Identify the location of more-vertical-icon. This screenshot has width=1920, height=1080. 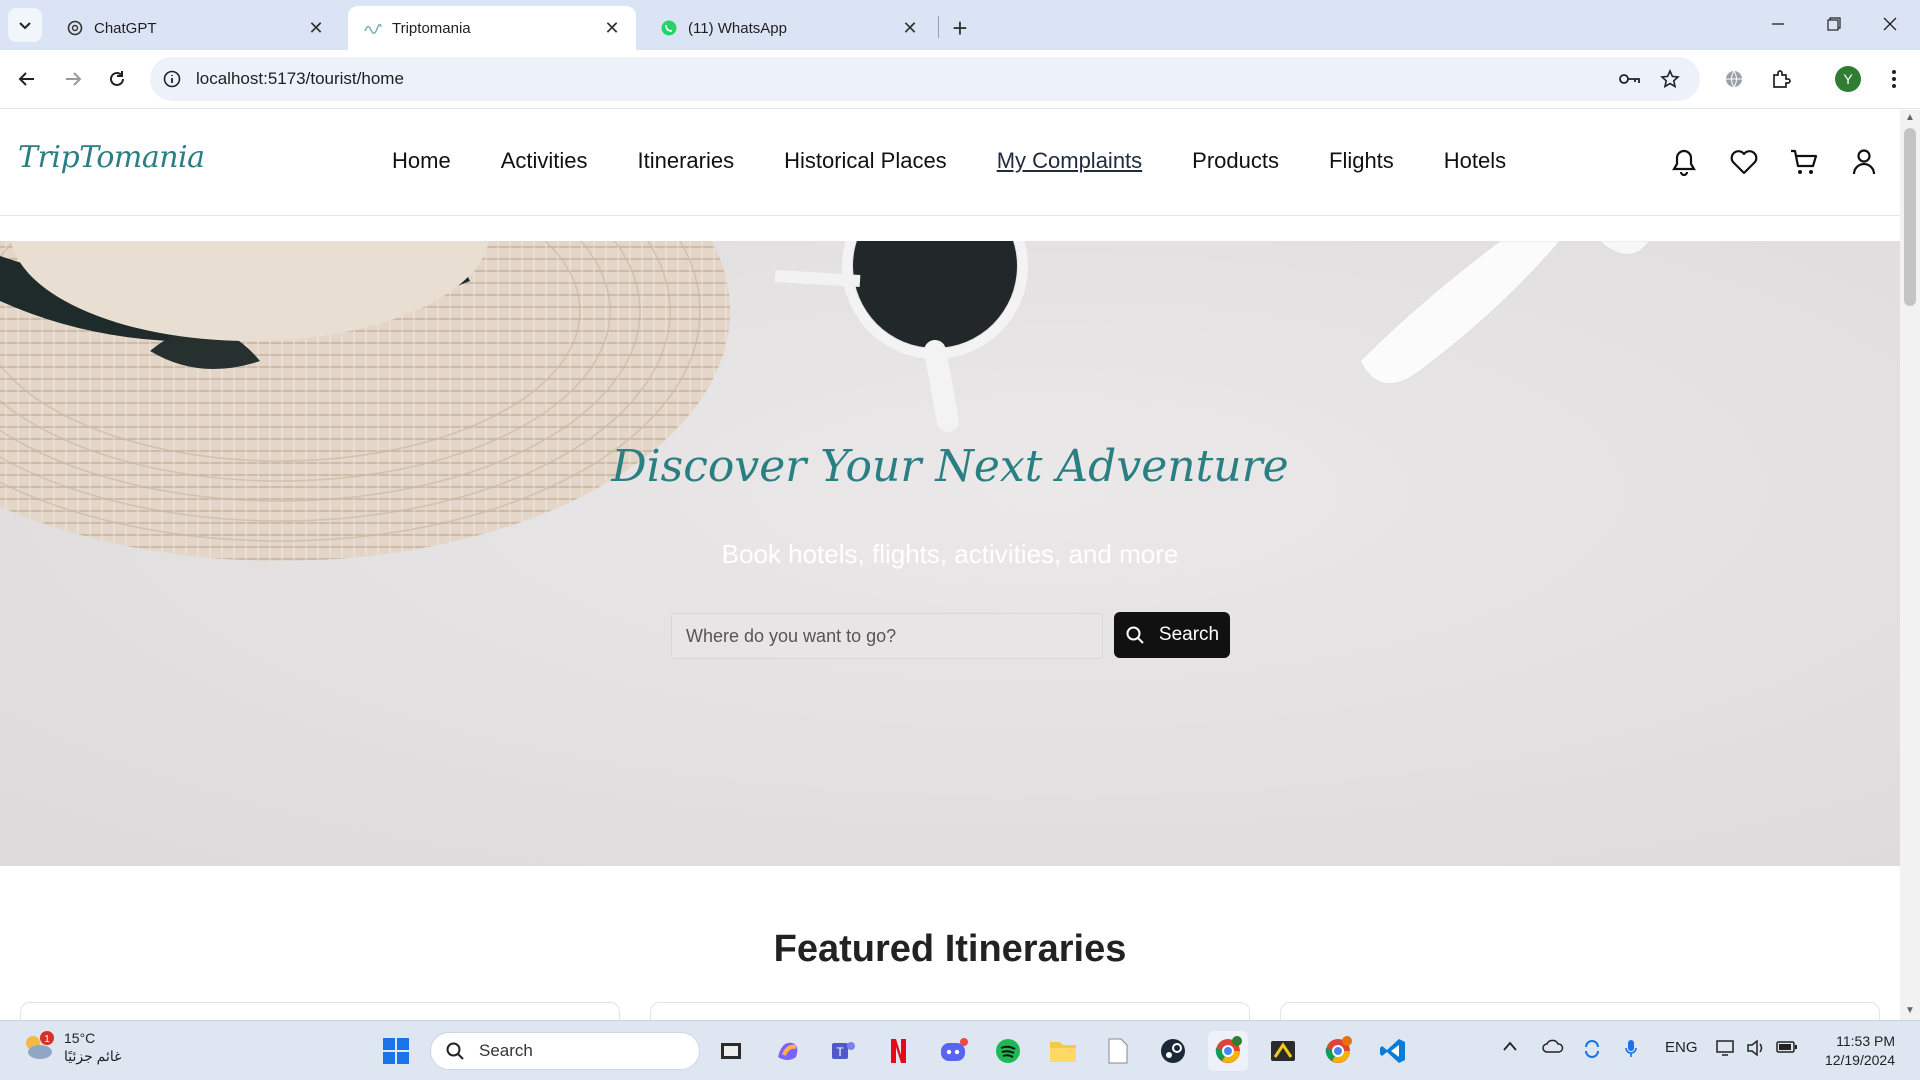
(1894, 79).